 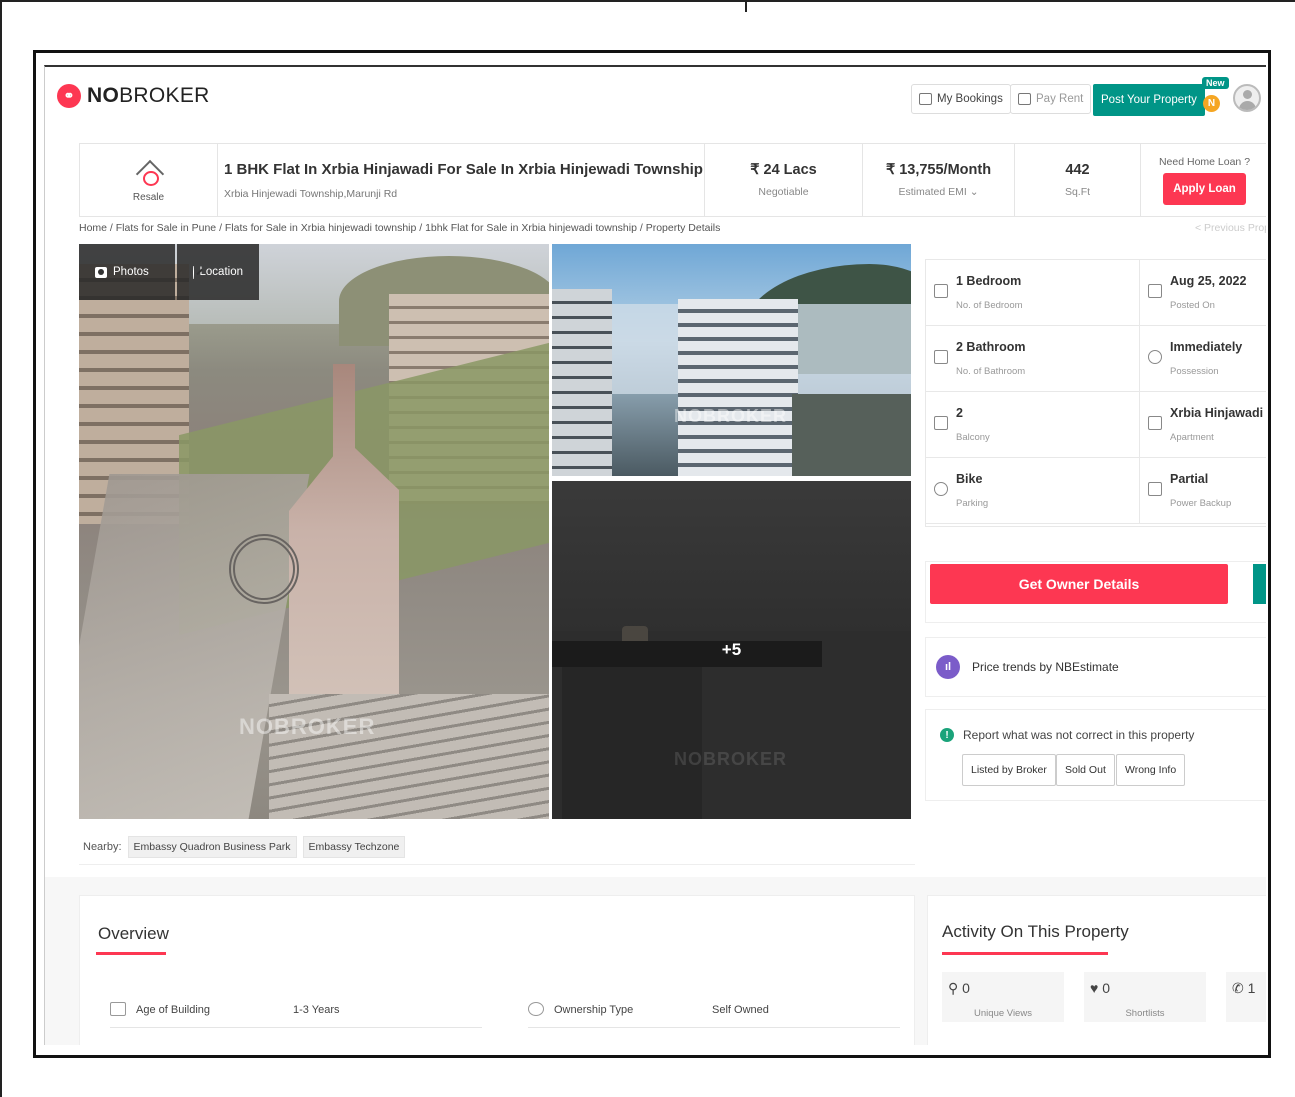 I want to click on logo-text: NOBROKER, so click(x=148, y=95).